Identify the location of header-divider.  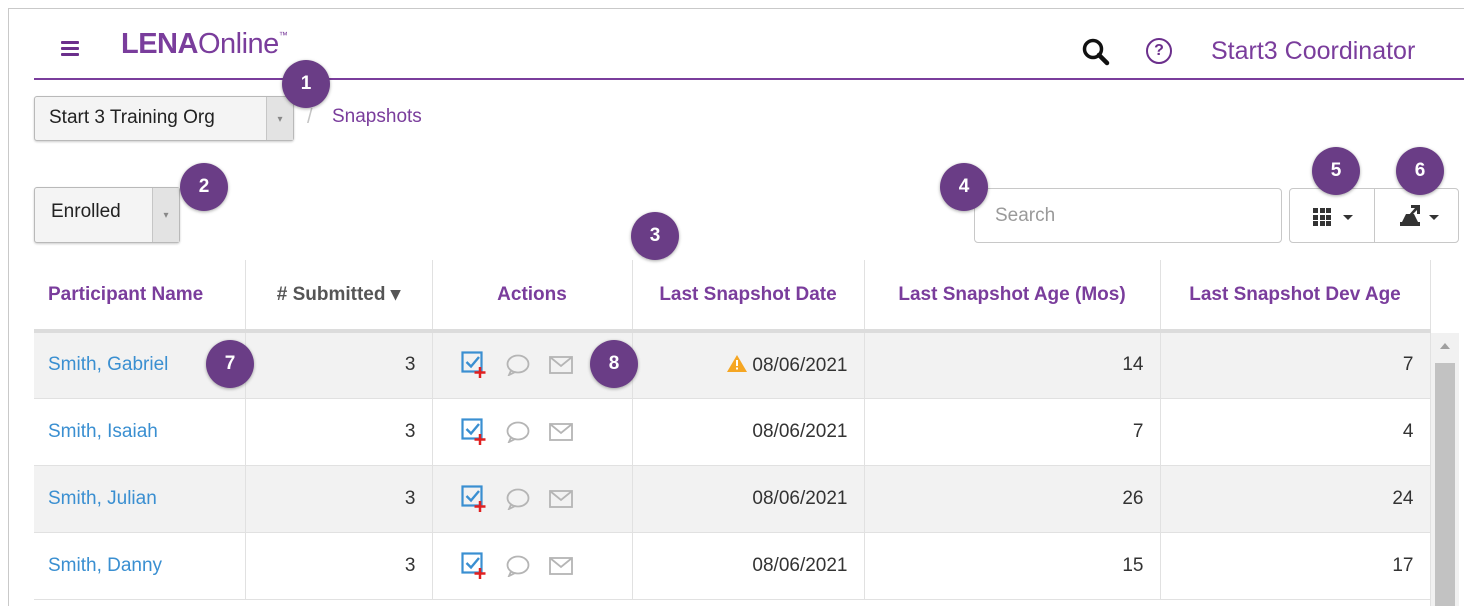
(749, 79).